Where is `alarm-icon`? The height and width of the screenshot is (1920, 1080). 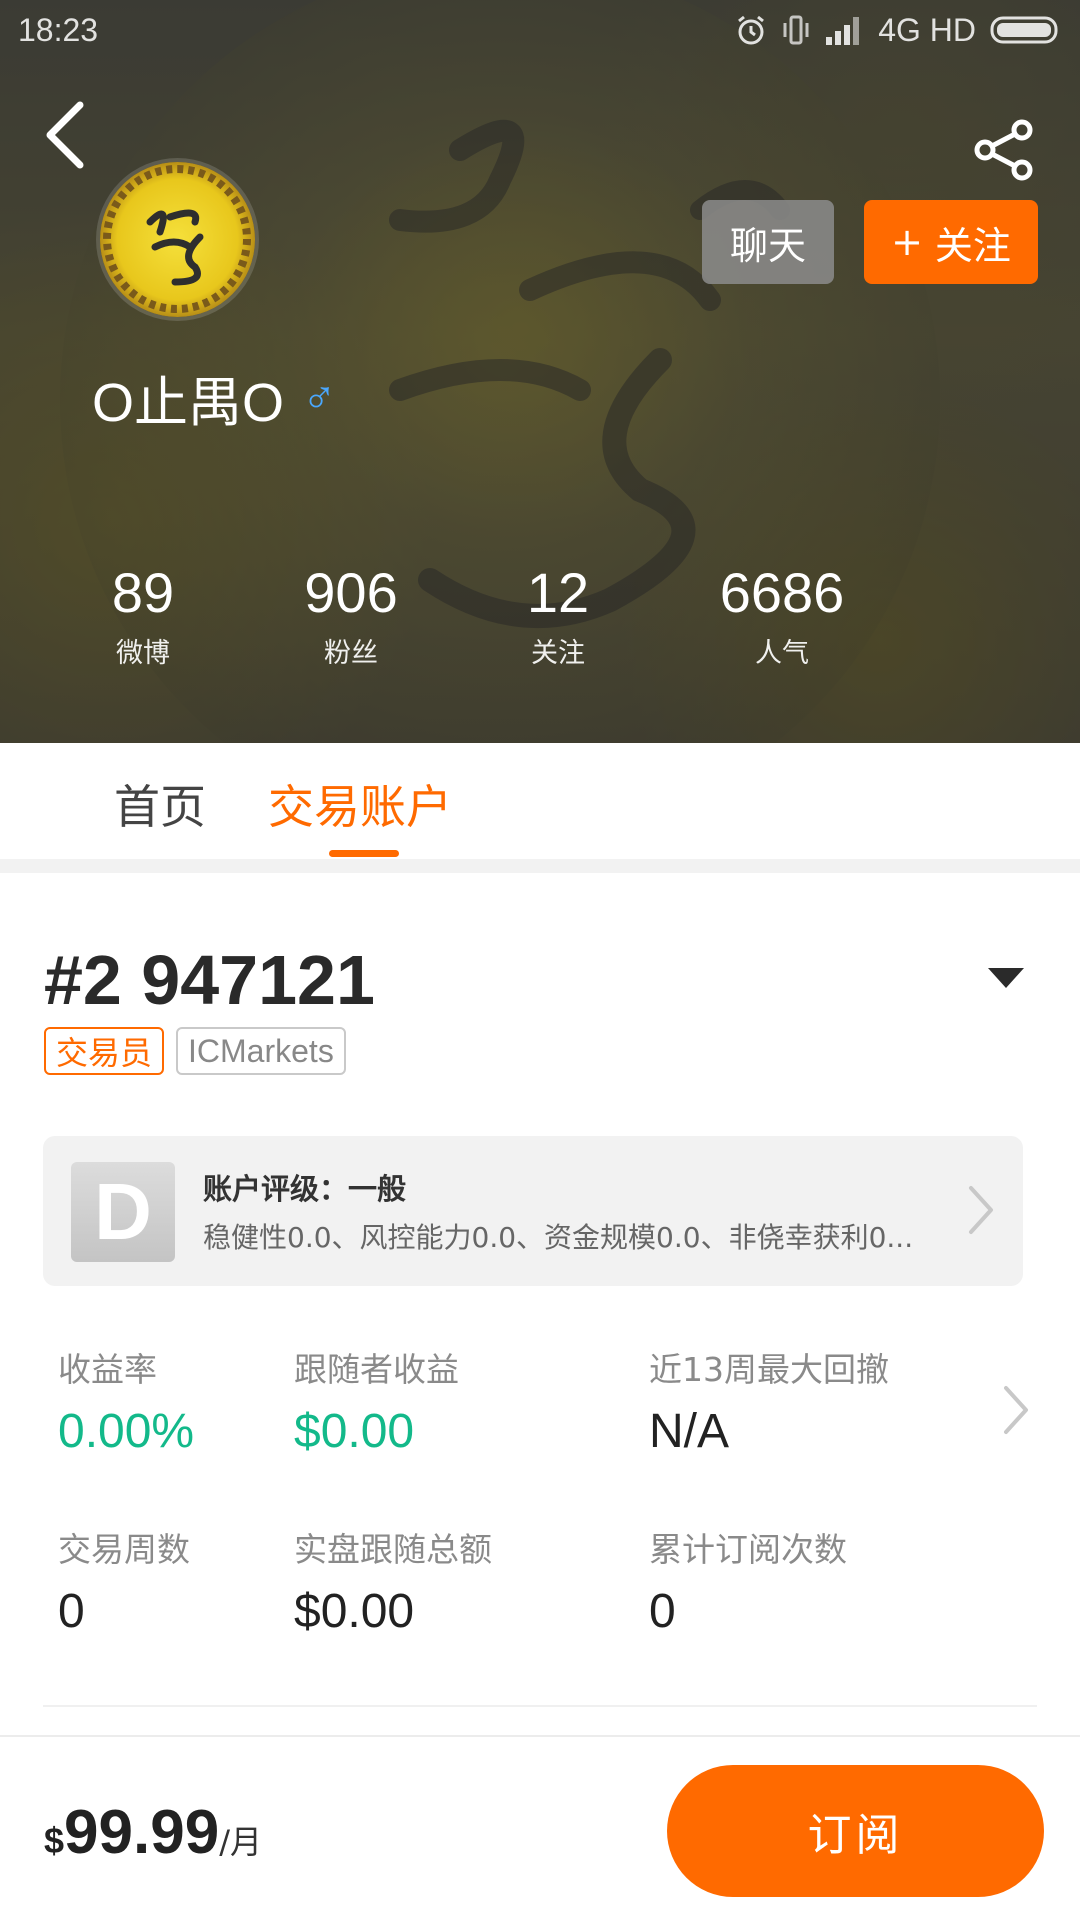 alarm-icon is located at coordinates (751, 30).